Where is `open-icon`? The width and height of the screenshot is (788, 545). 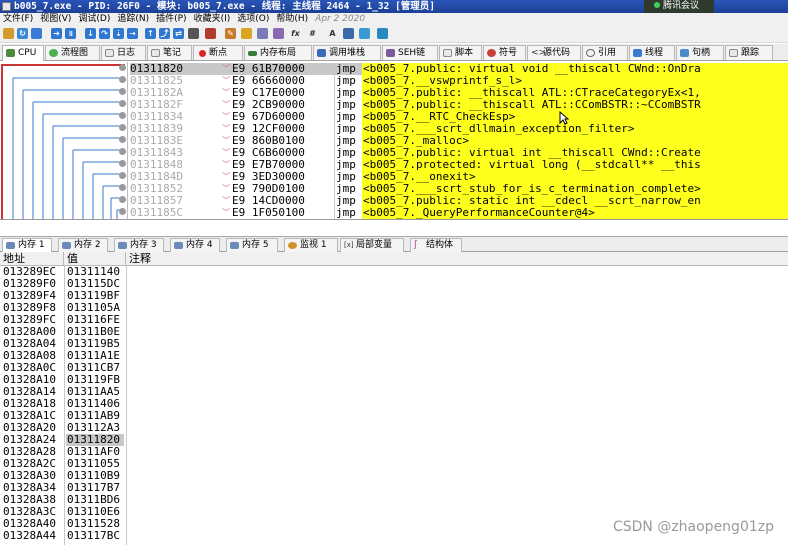 open-icon is located at coordinates (8, 33).